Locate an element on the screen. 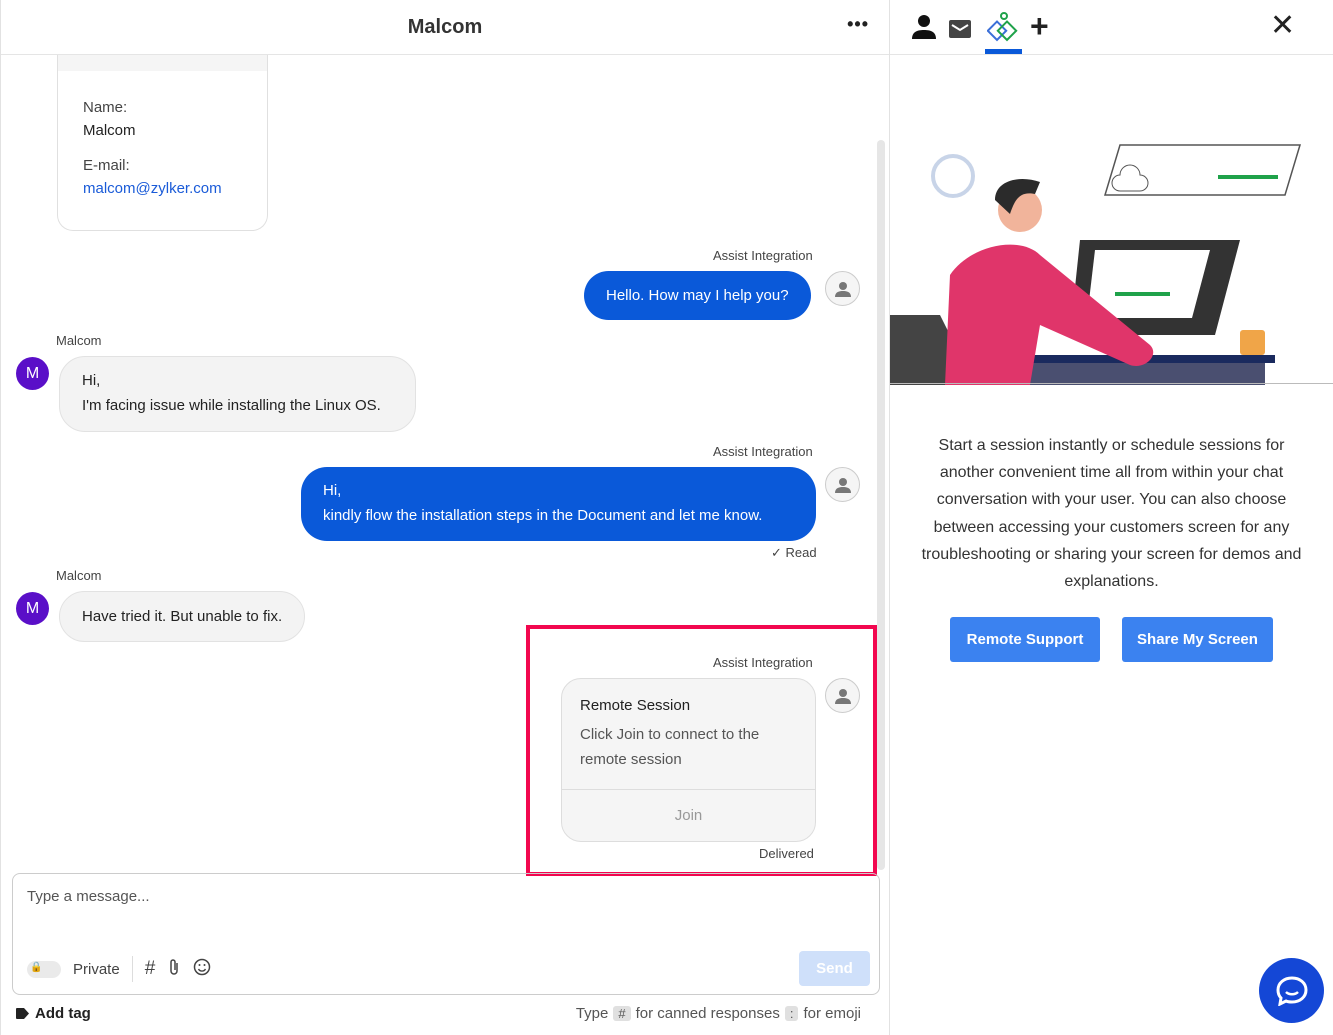 The width and height of the screenshot is (1333, 1035). hint-text: Type is located at coordinates (592, 1013).